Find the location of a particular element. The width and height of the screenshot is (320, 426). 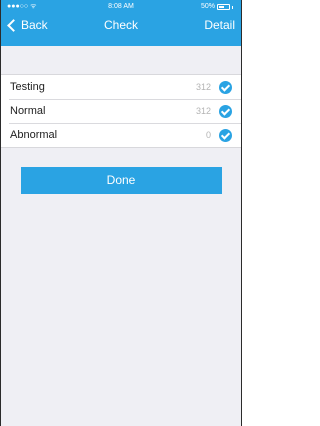

detail-button: Detail is located at coordinates (219, 25).